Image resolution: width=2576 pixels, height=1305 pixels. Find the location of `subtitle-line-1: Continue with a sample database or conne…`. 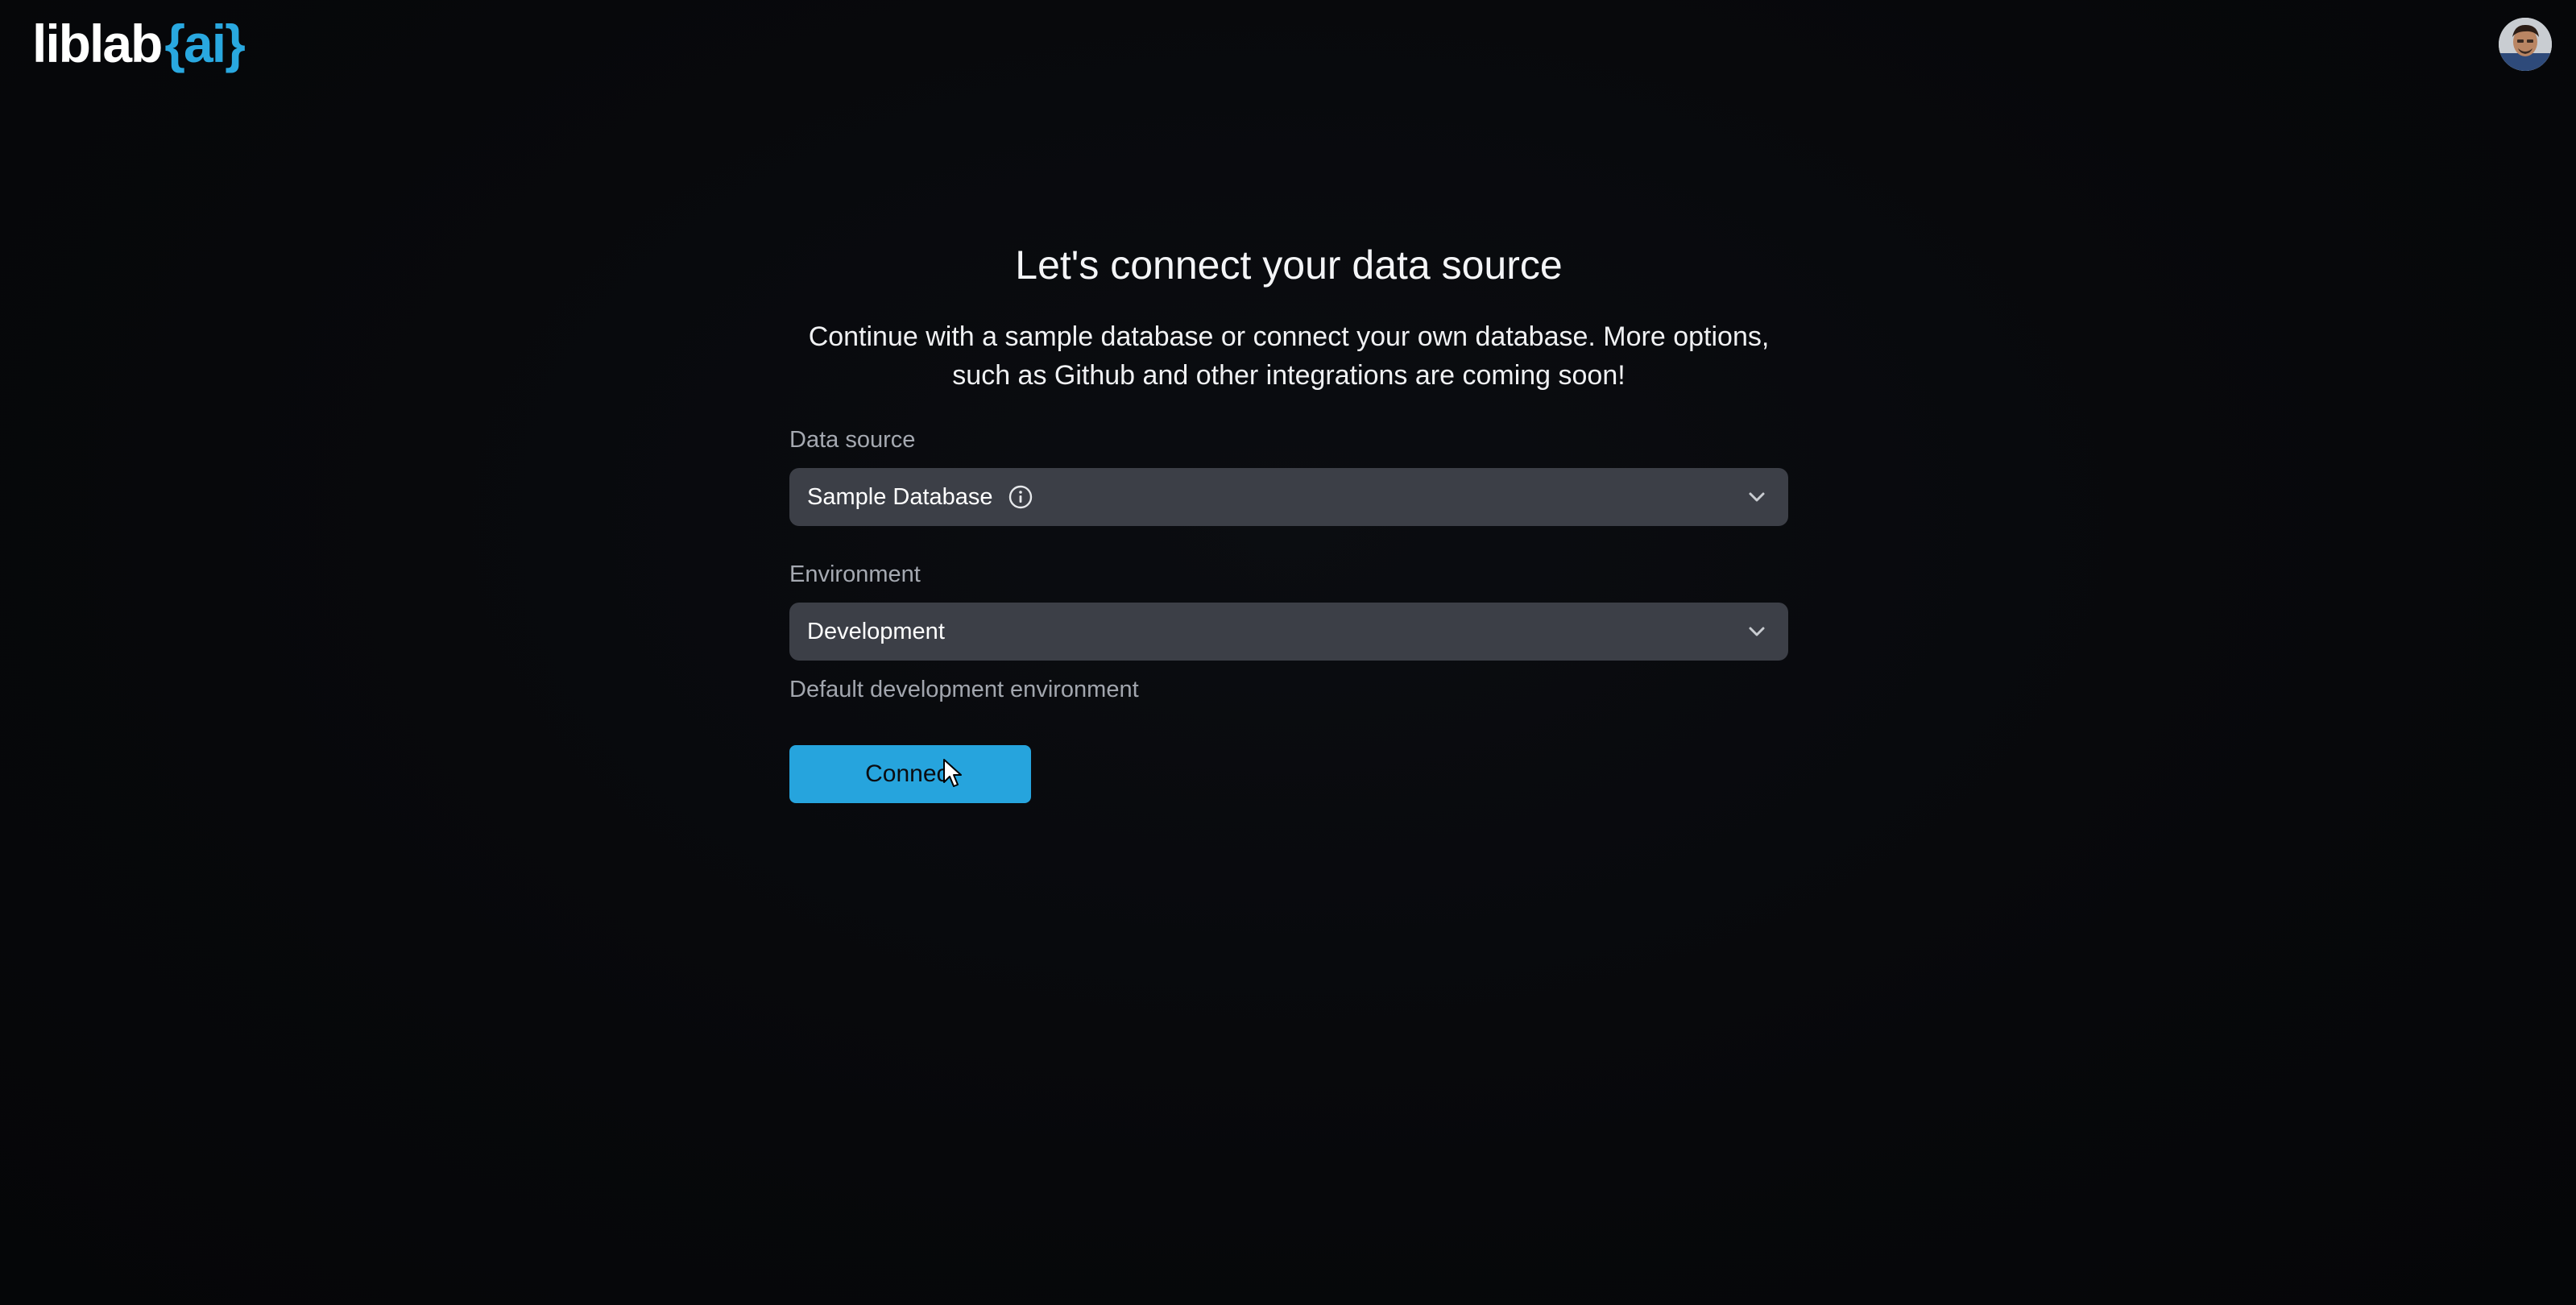

subtitle-line-1: Continue with a sample database or conne… is located at coordinates (1289, 336).